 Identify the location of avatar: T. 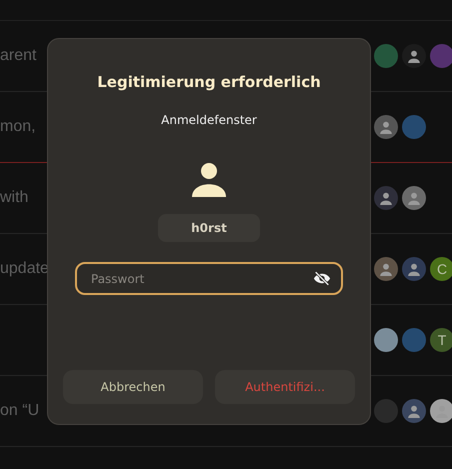
(441, 340).